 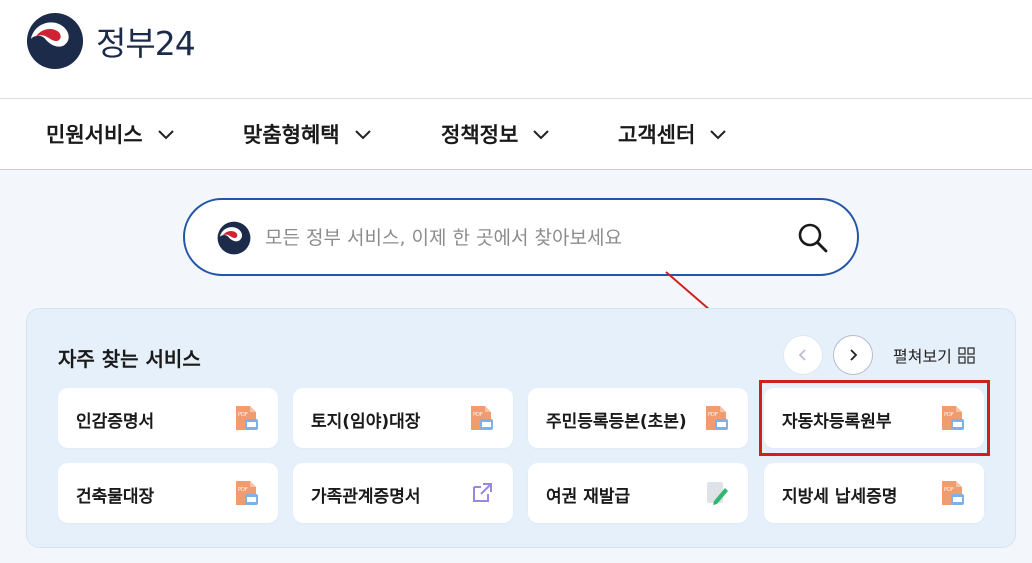 I want to click on section-title: 자주 찾는 서비스, so click(x=129, y=359).